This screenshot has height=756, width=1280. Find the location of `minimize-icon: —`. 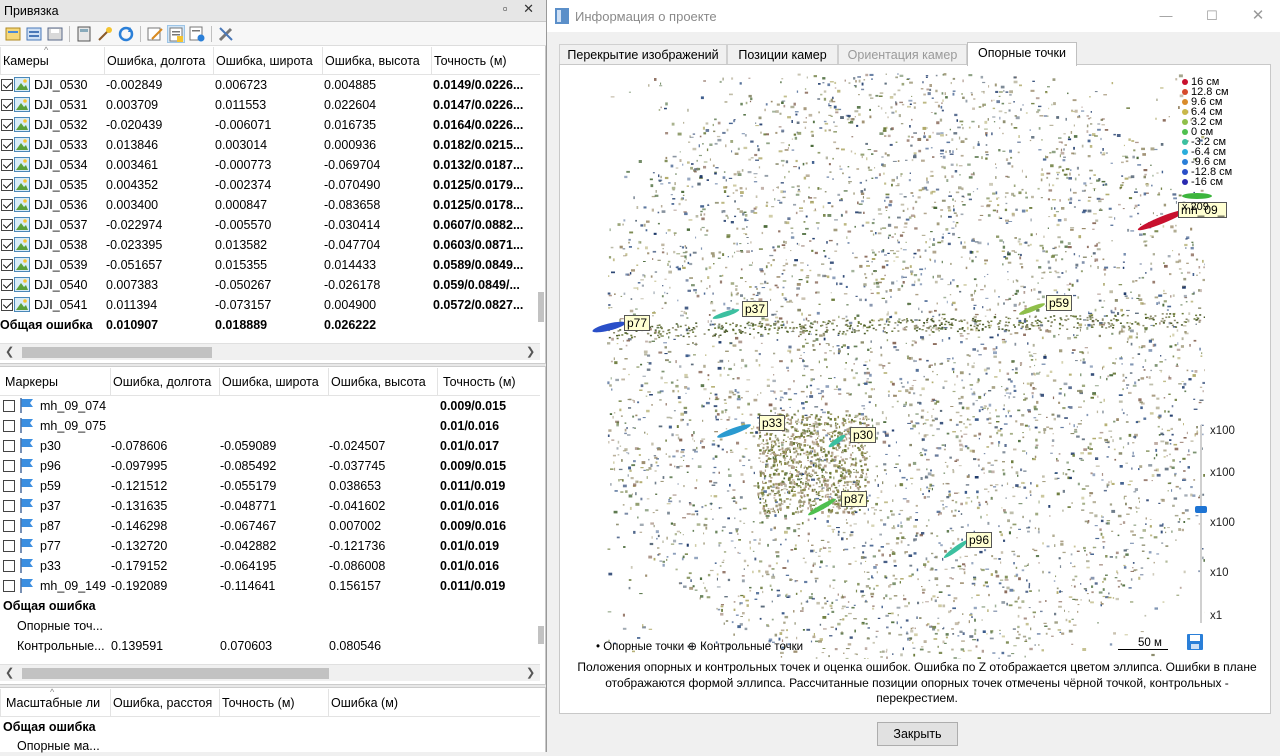

minimize-icon: — is located at coordinates (1166, 16).